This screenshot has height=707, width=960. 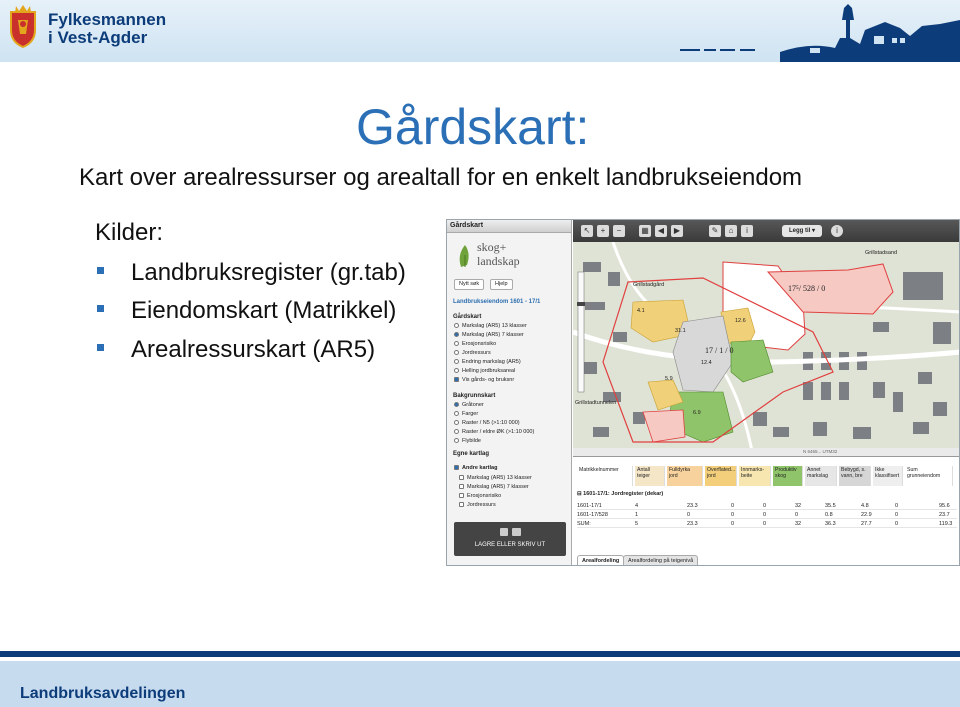 What do you see at coordinates (487, 362) in the screenshot?
I see `radio-option: Endring markslag (AR5)` at bounding box center [487, 362].